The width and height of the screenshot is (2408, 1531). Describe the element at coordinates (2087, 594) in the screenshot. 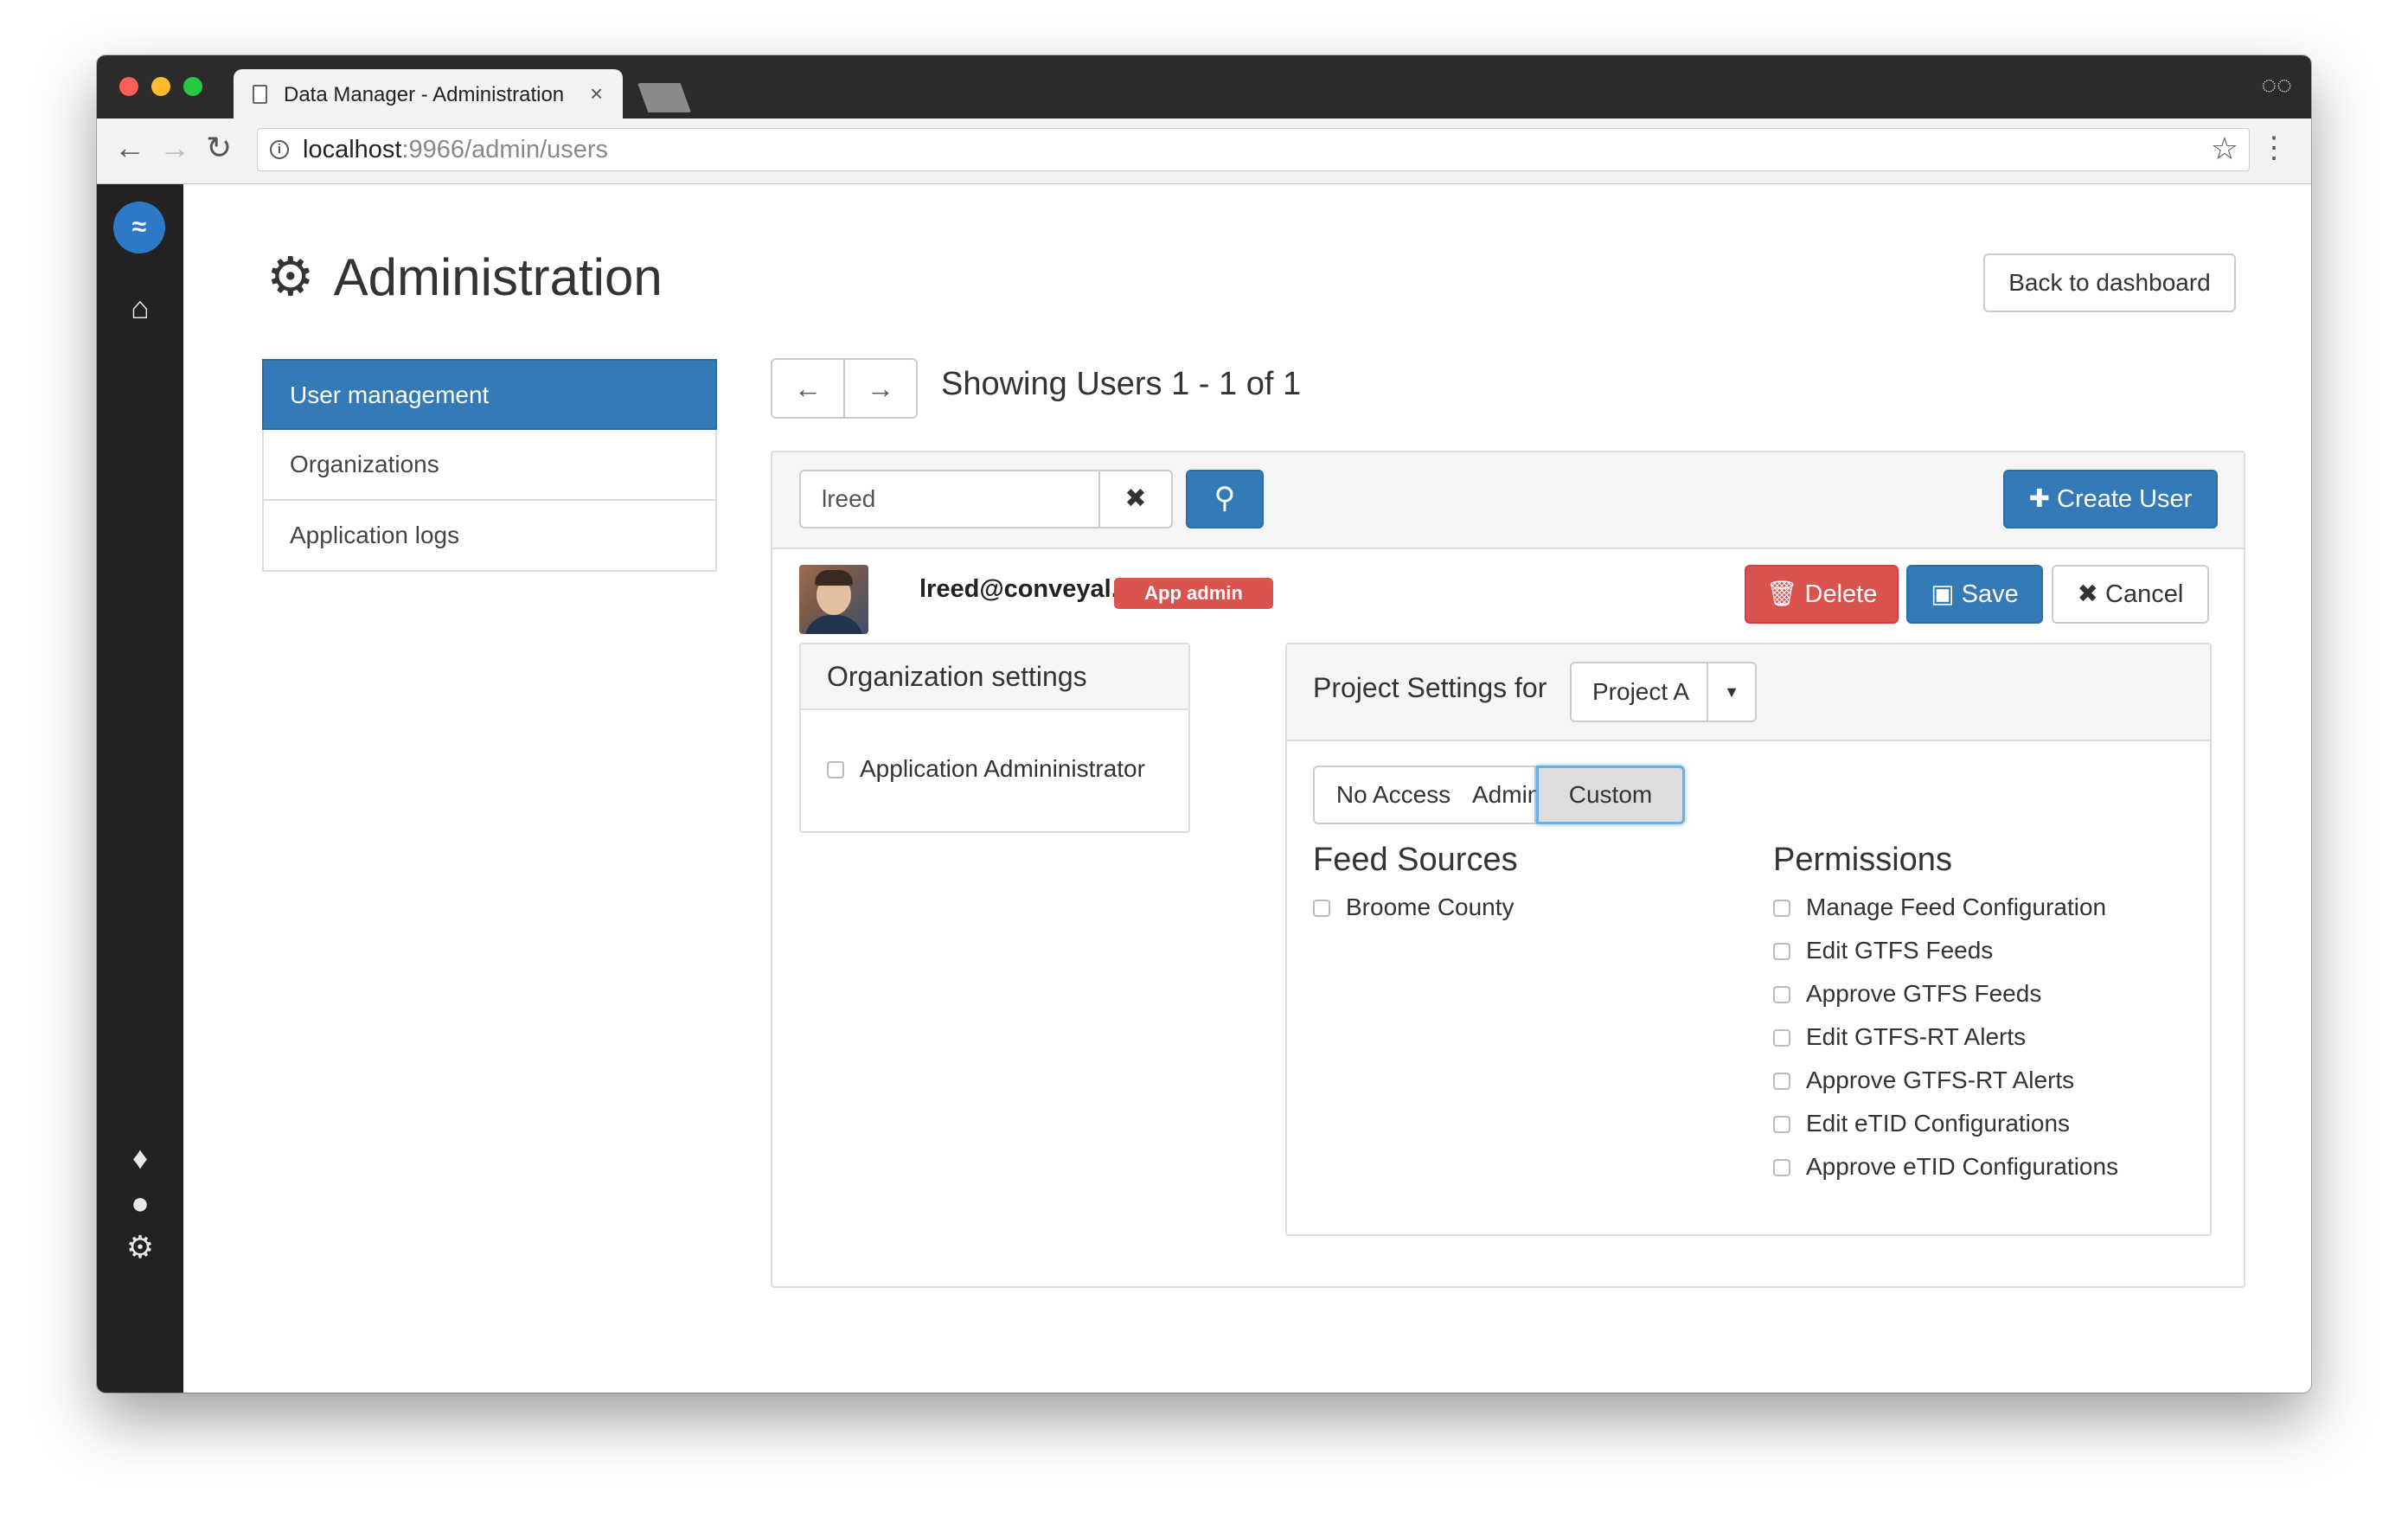

I see `close-icon: ✖` at that location.